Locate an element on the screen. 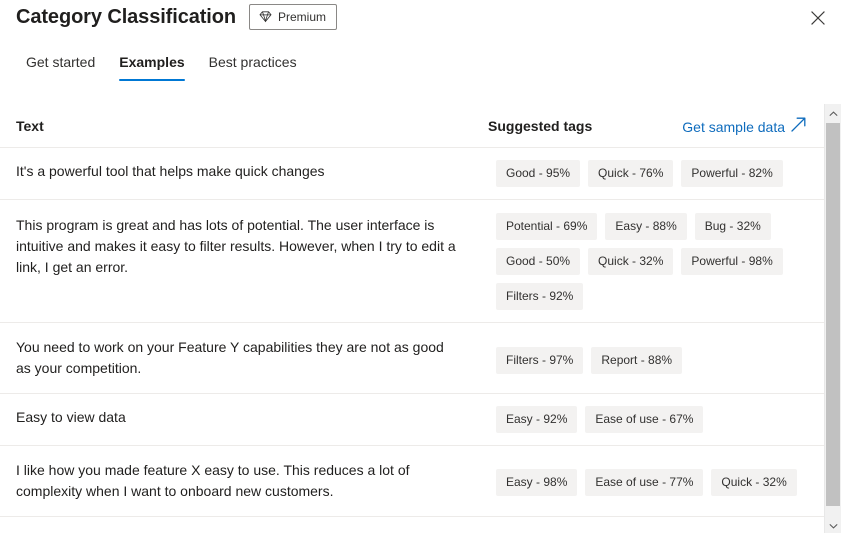  tag: Easy - 98% is located at coordinates (537, 482).